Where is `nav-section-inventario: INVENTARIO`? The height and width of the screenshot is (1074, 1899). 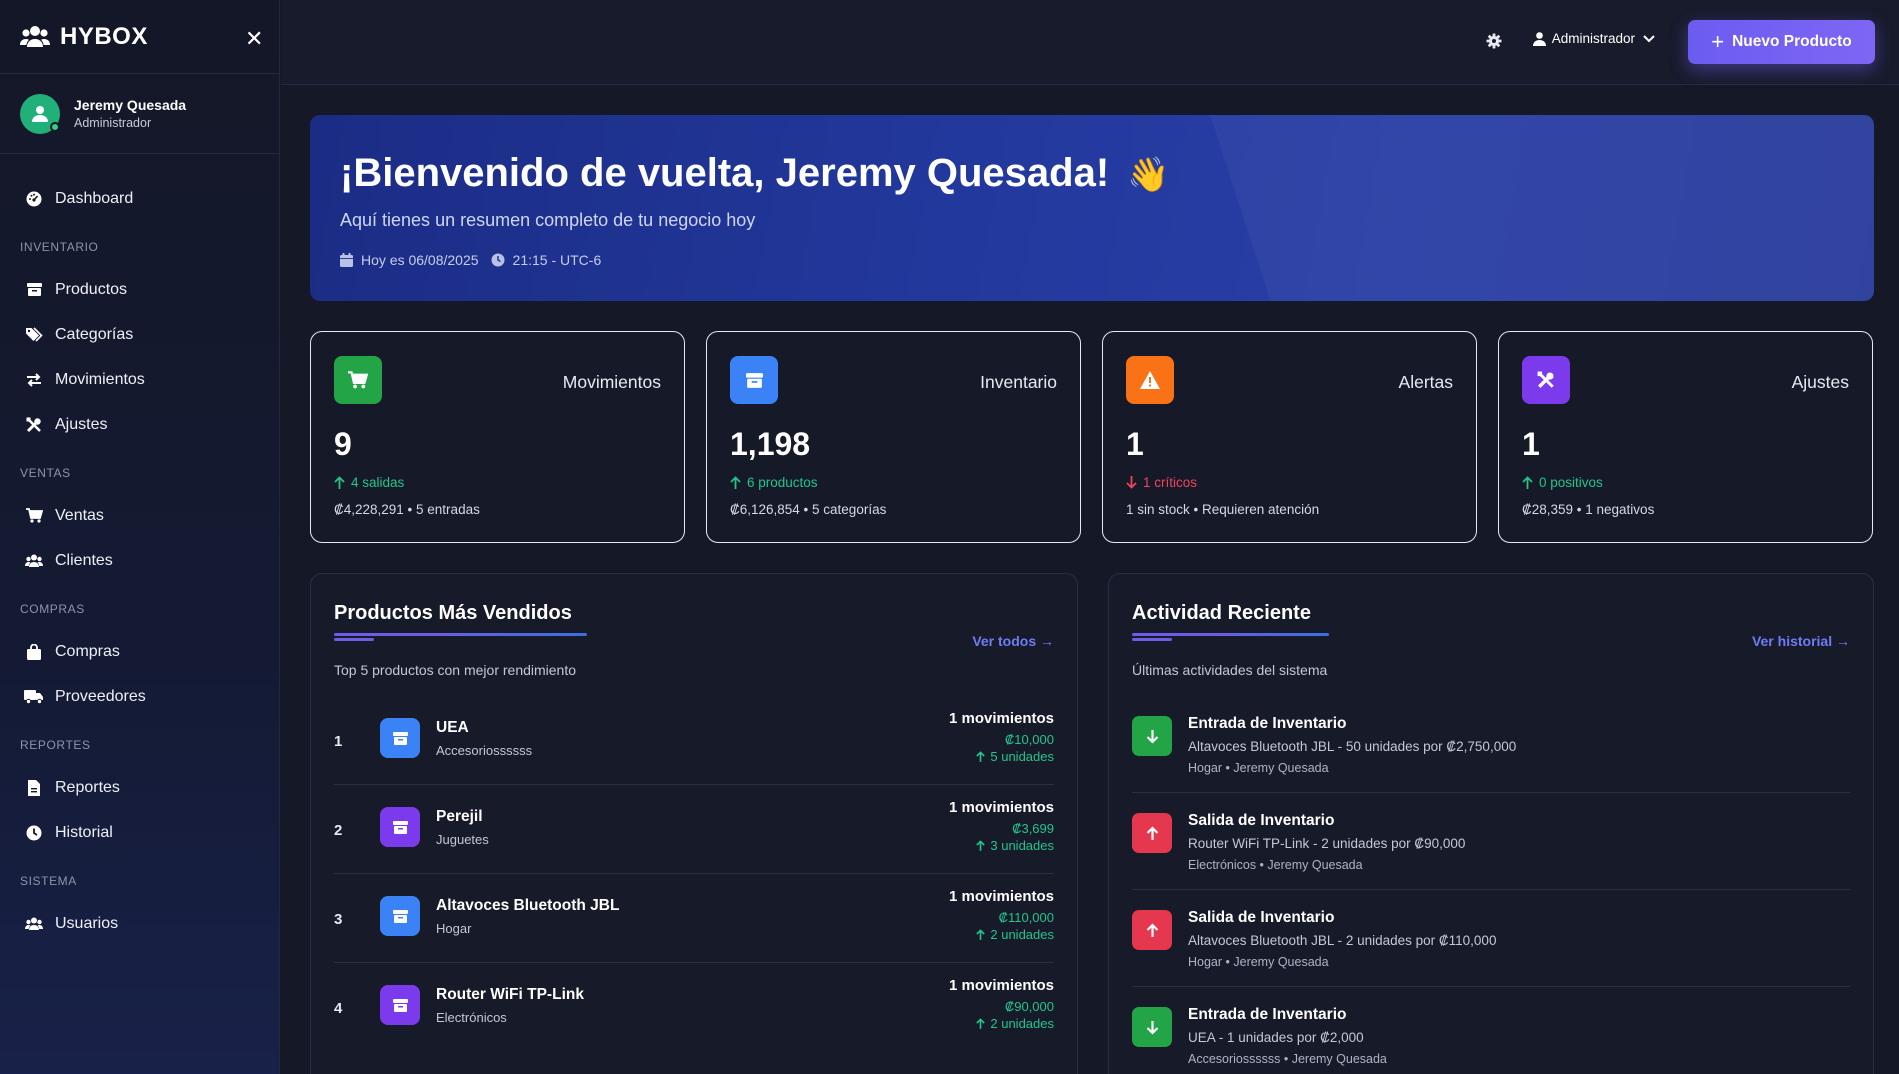 nav-section-inventario: INVENTARIO is located at coordinates (59, 247).